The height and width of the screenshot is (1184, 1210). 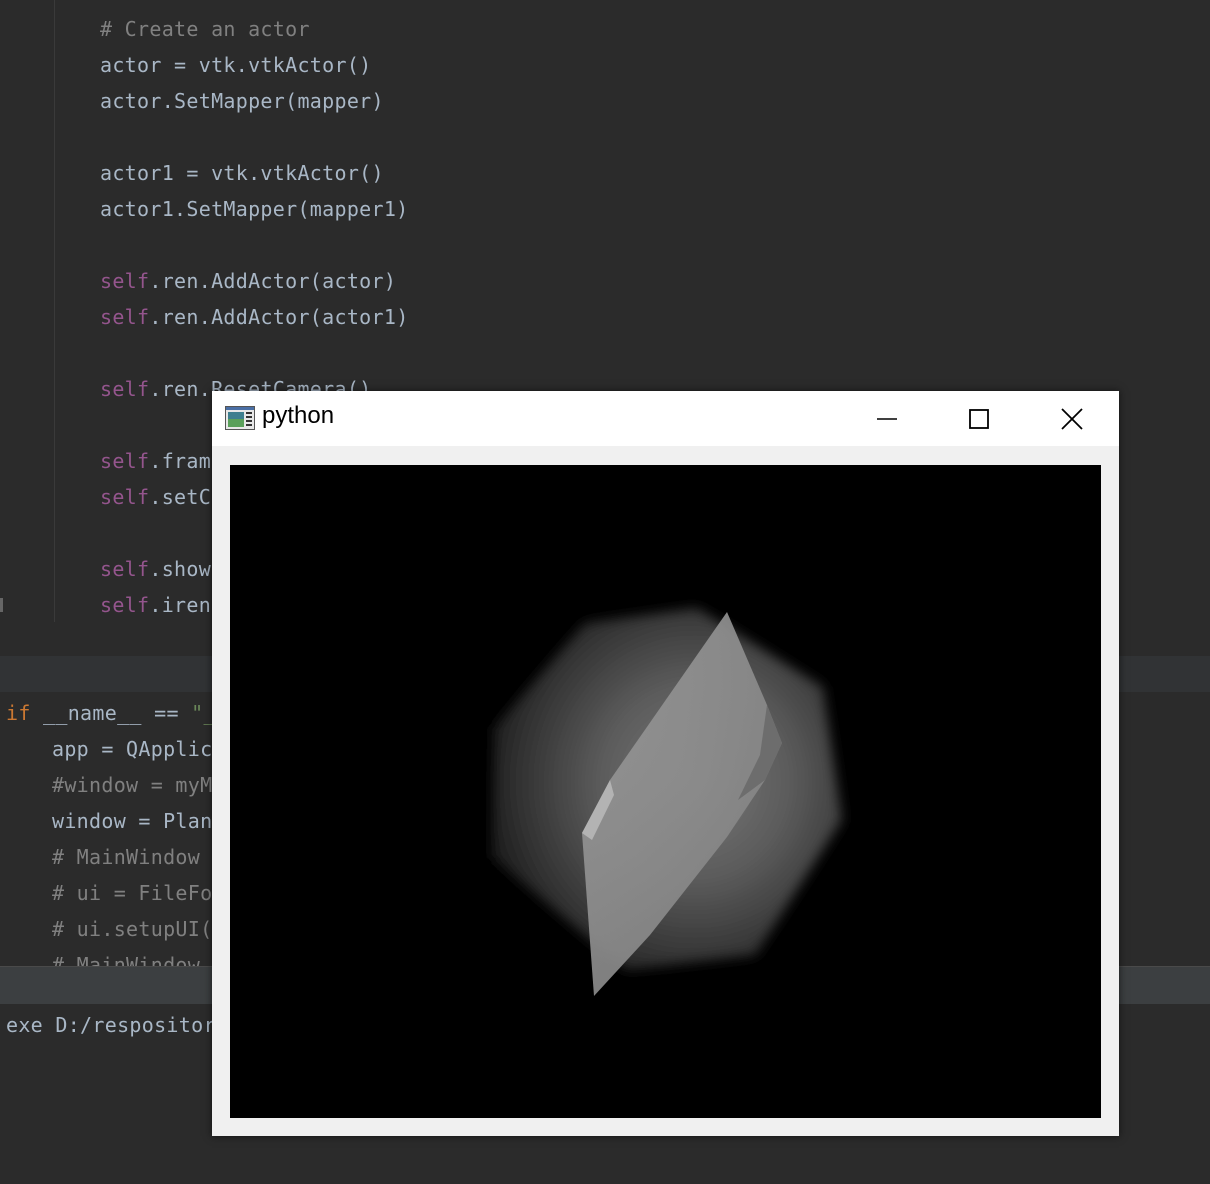 I want to click on code-line: actor1 = vtk.vtkActor(), so click(x=242, y=173).